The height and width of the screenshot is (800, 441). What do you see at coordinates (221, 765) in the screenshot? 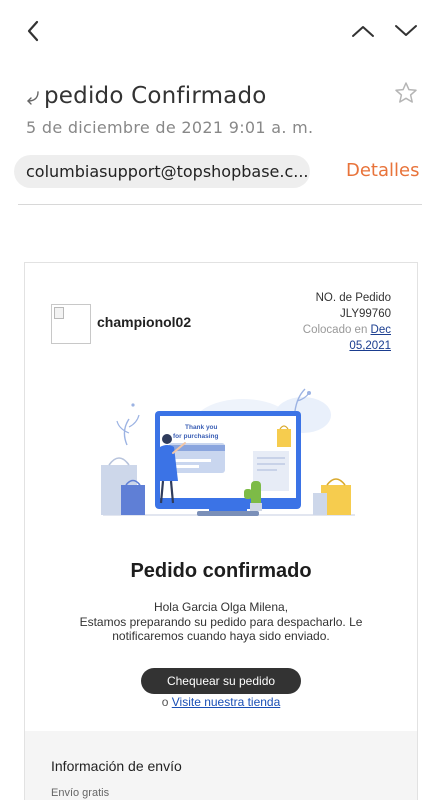
I see `shipping-info-section: Información de envío Envío gratis` at bounding box center [221, 765].